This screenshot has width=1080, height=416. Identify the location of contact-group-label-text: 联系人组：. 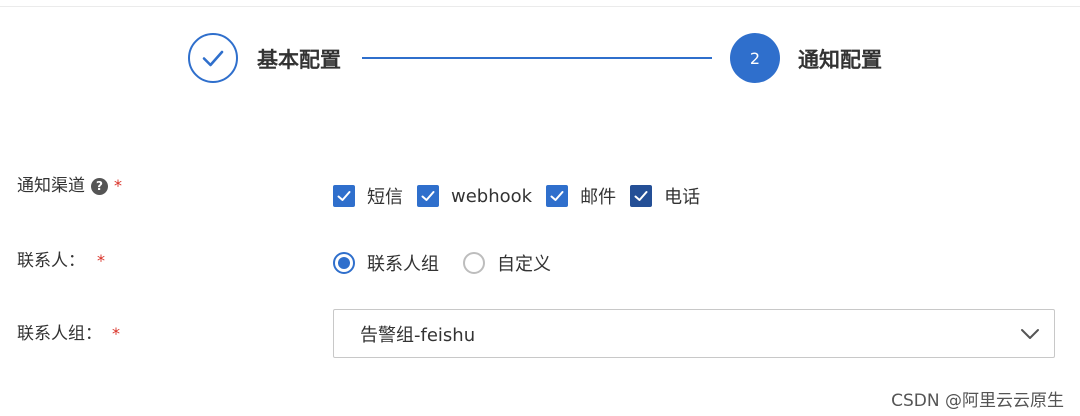
(59, 334).